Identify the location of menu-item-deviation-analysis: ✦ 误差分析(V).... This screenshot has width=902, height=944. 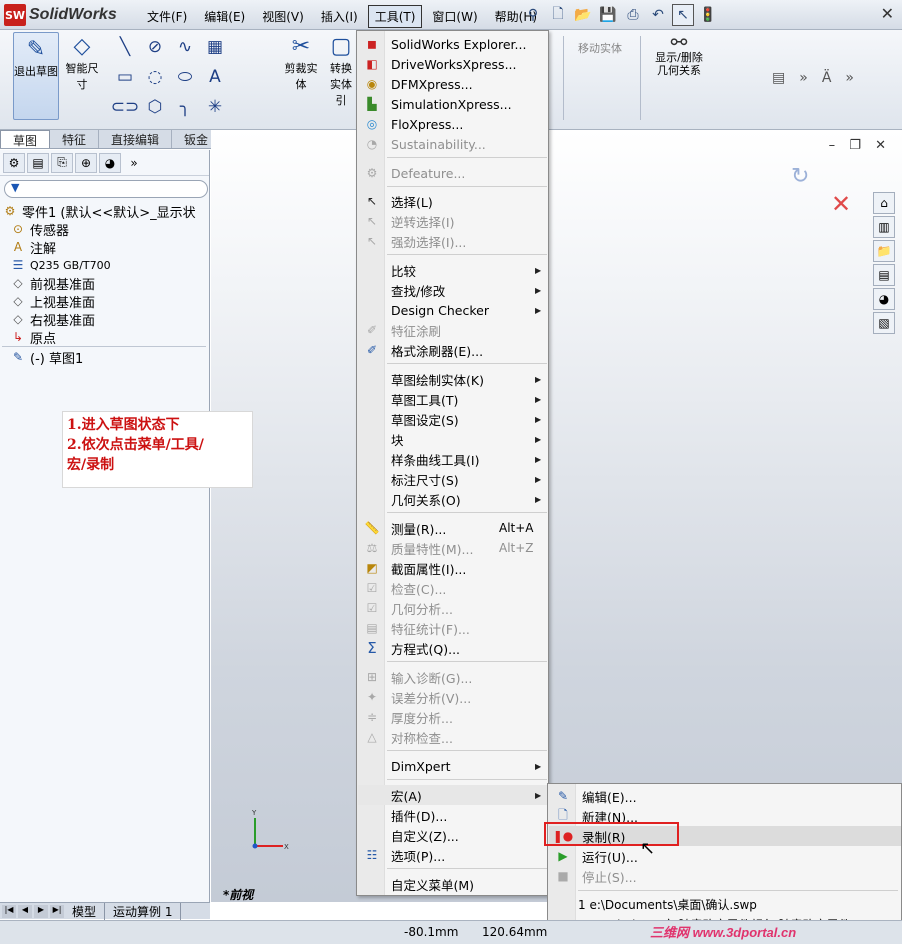
(452, 697).